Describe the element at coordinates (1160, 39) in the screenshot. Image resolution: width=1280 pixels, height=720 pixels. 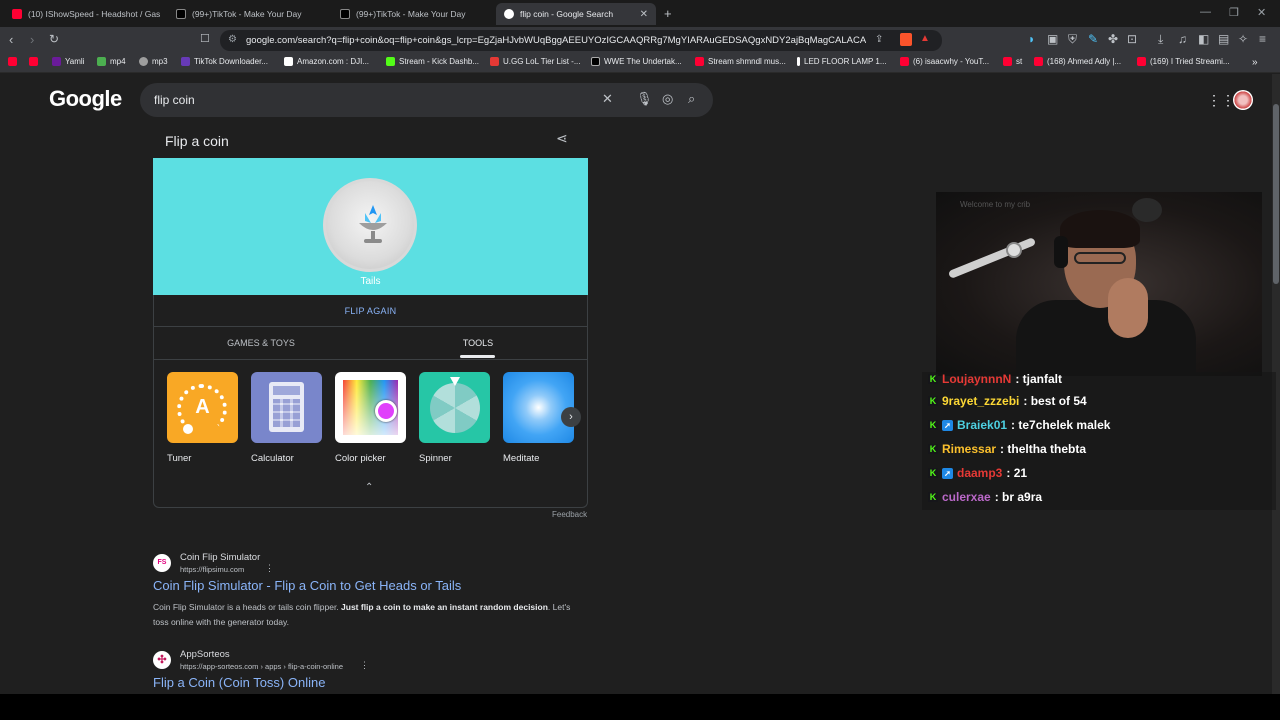
I see `download-icon: ⤓` at that location.